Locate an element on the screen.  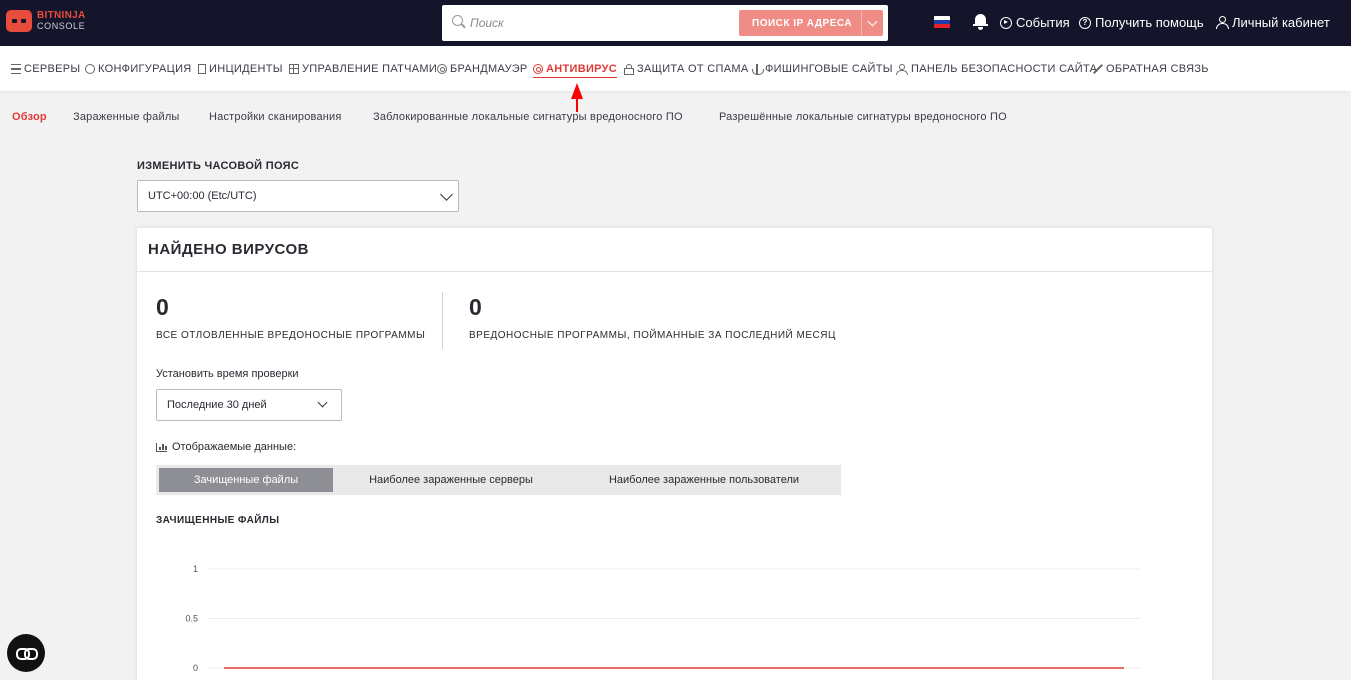
red-arrow-annotation is located at coordinates (577, 98).